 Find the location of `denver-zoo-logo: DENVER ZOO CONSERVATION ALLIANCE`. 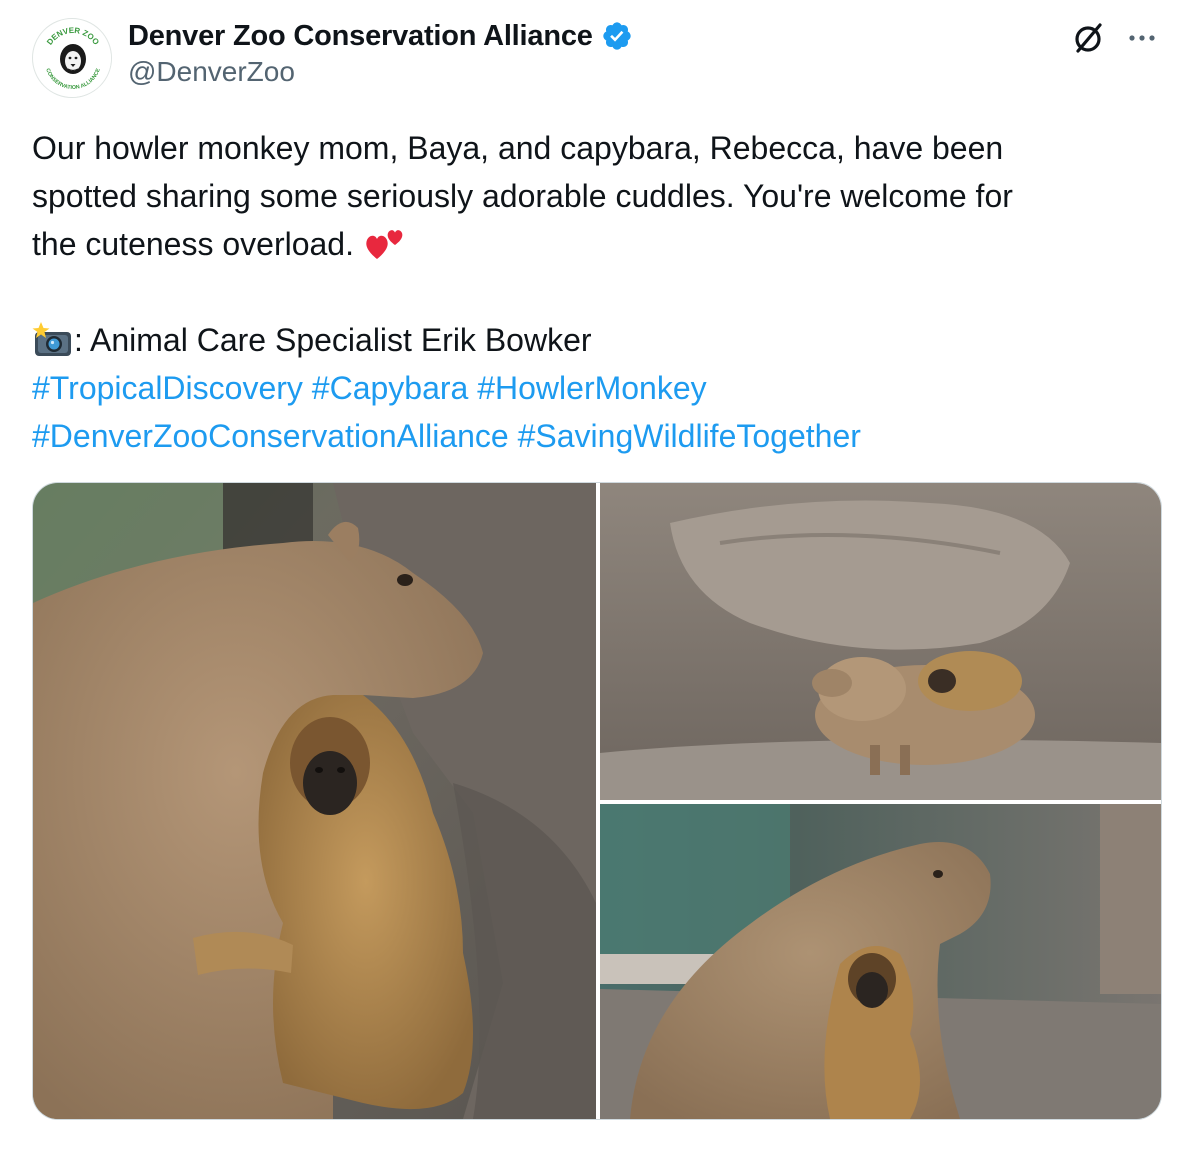

denver-zoo-logo: DENVER ZOO CONSERVATION ALLIANCE is located at coordinates (73, 59).